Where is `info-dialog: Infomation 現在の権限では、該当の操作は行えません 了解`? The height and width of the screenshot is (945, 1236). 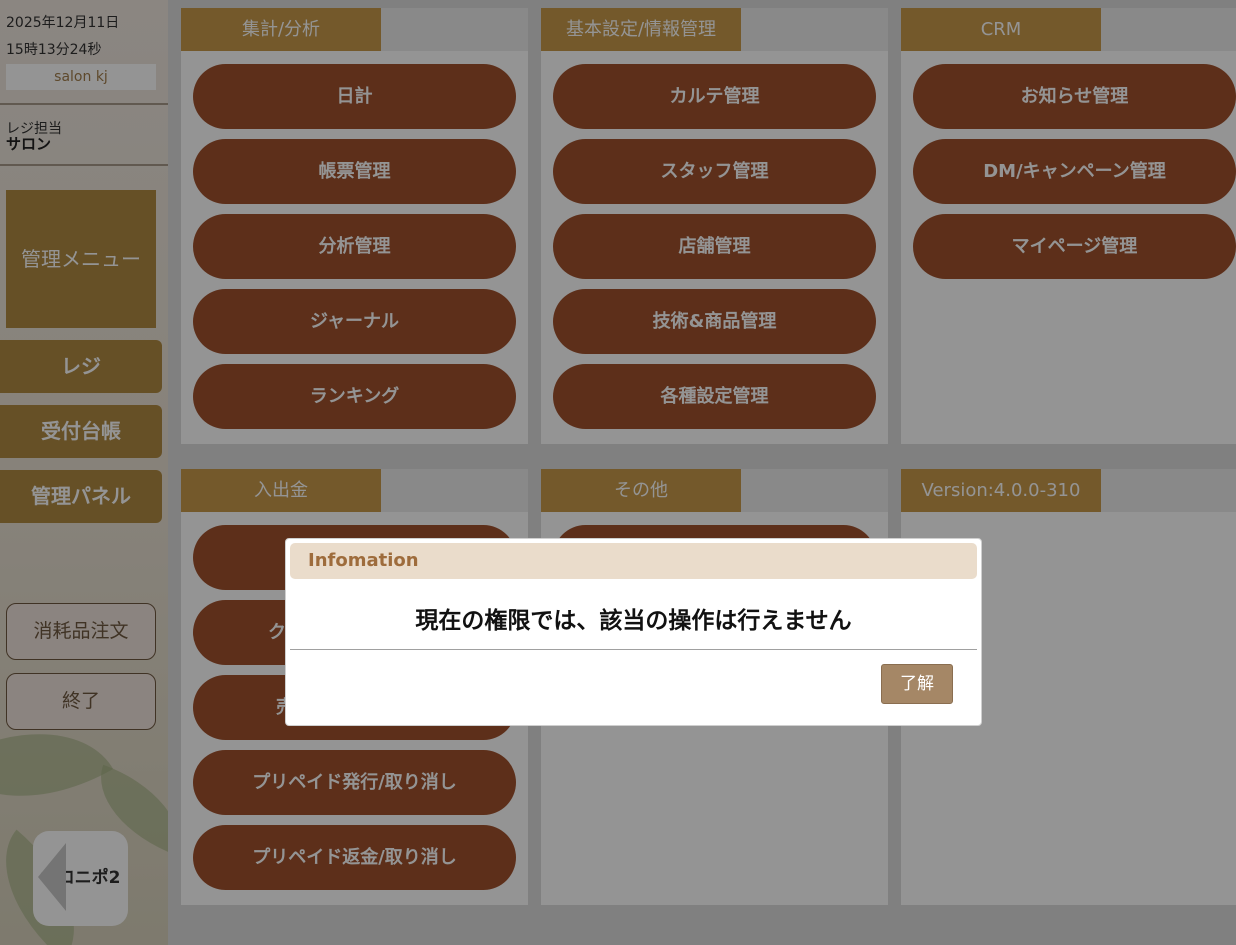
info-dialog: Infomation 現在の権限では、該当の操作は行えません 了解 is located at coordinates (633, 632).